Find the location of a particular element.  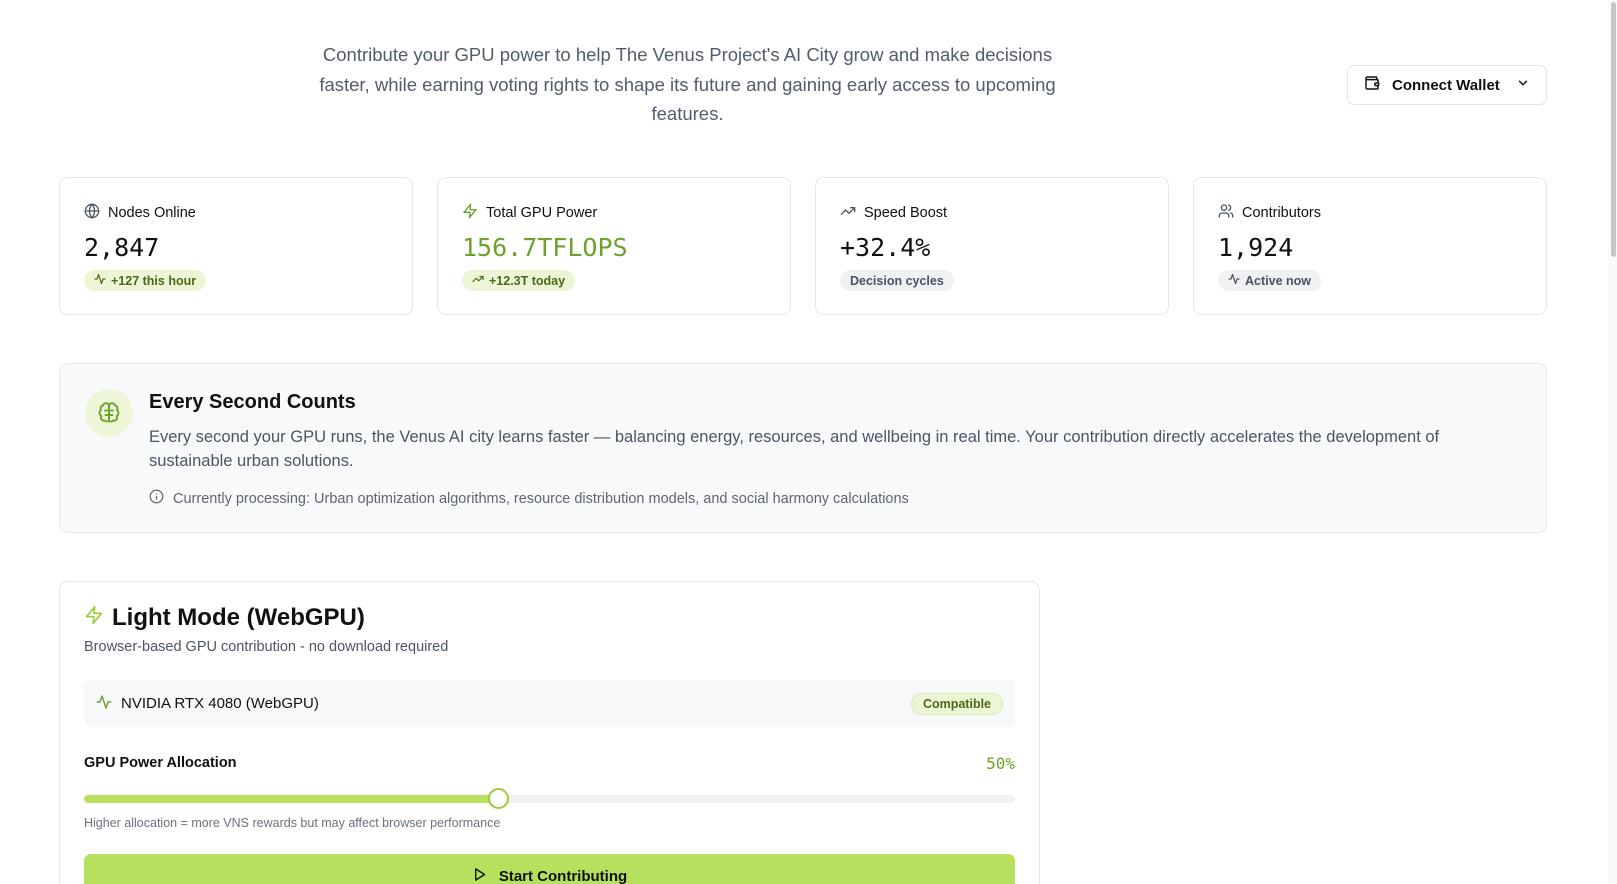

connect-wallet-label: Connect Wallet is located at coordinates (1446, 85).